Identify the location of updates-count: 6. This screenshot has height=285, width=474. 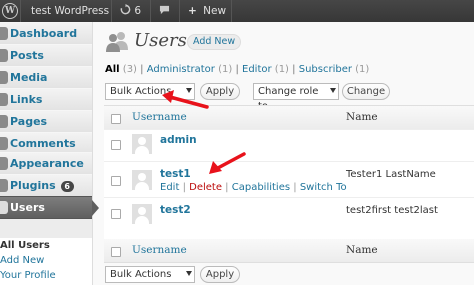
(138, 11).